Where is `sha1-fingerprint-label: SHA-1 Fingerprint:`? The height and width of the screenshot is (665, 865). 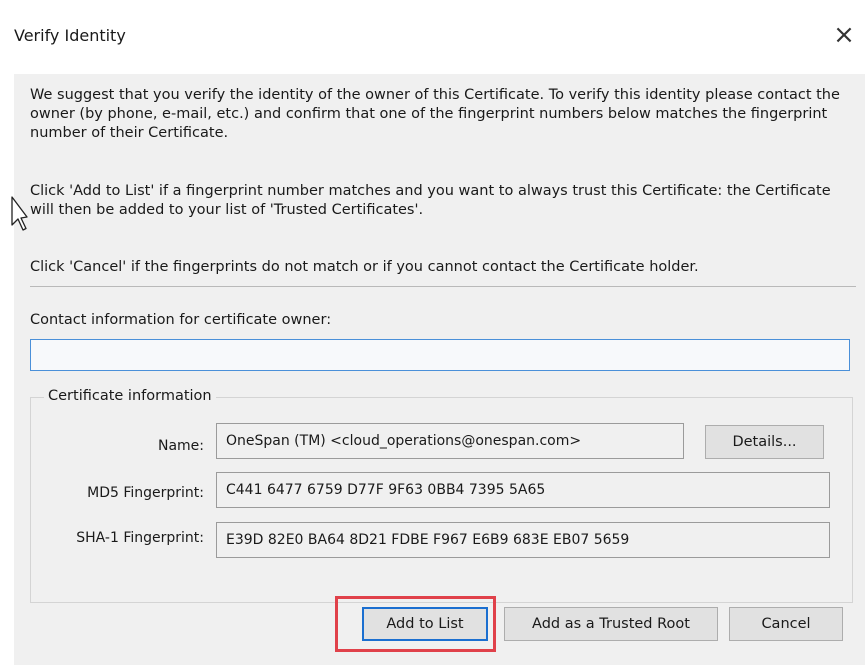
sha1-fingerprint-label: SHA-1 Fingerprint: is located at coordinates (140, 538).